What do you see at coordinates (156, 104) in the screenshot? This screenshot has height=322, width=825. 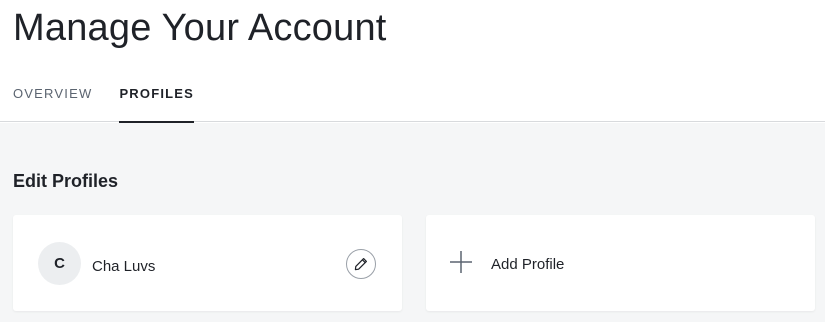 I see `tab-profiles: PROFILES` at bounding box center [156, 104].